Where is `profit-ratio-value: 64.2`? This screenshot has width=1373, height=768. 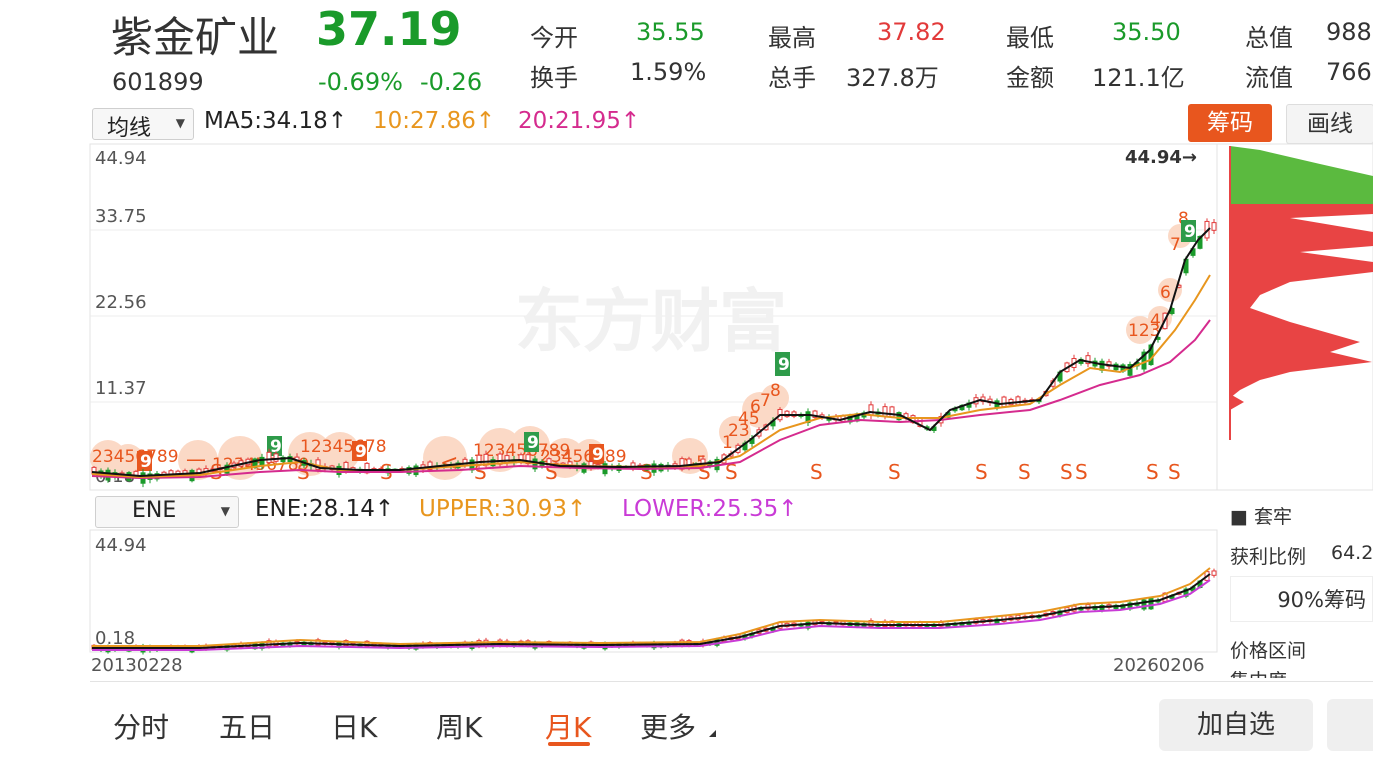
profit-ratio-value: 64.2 is located at coordinates (1352, 553).